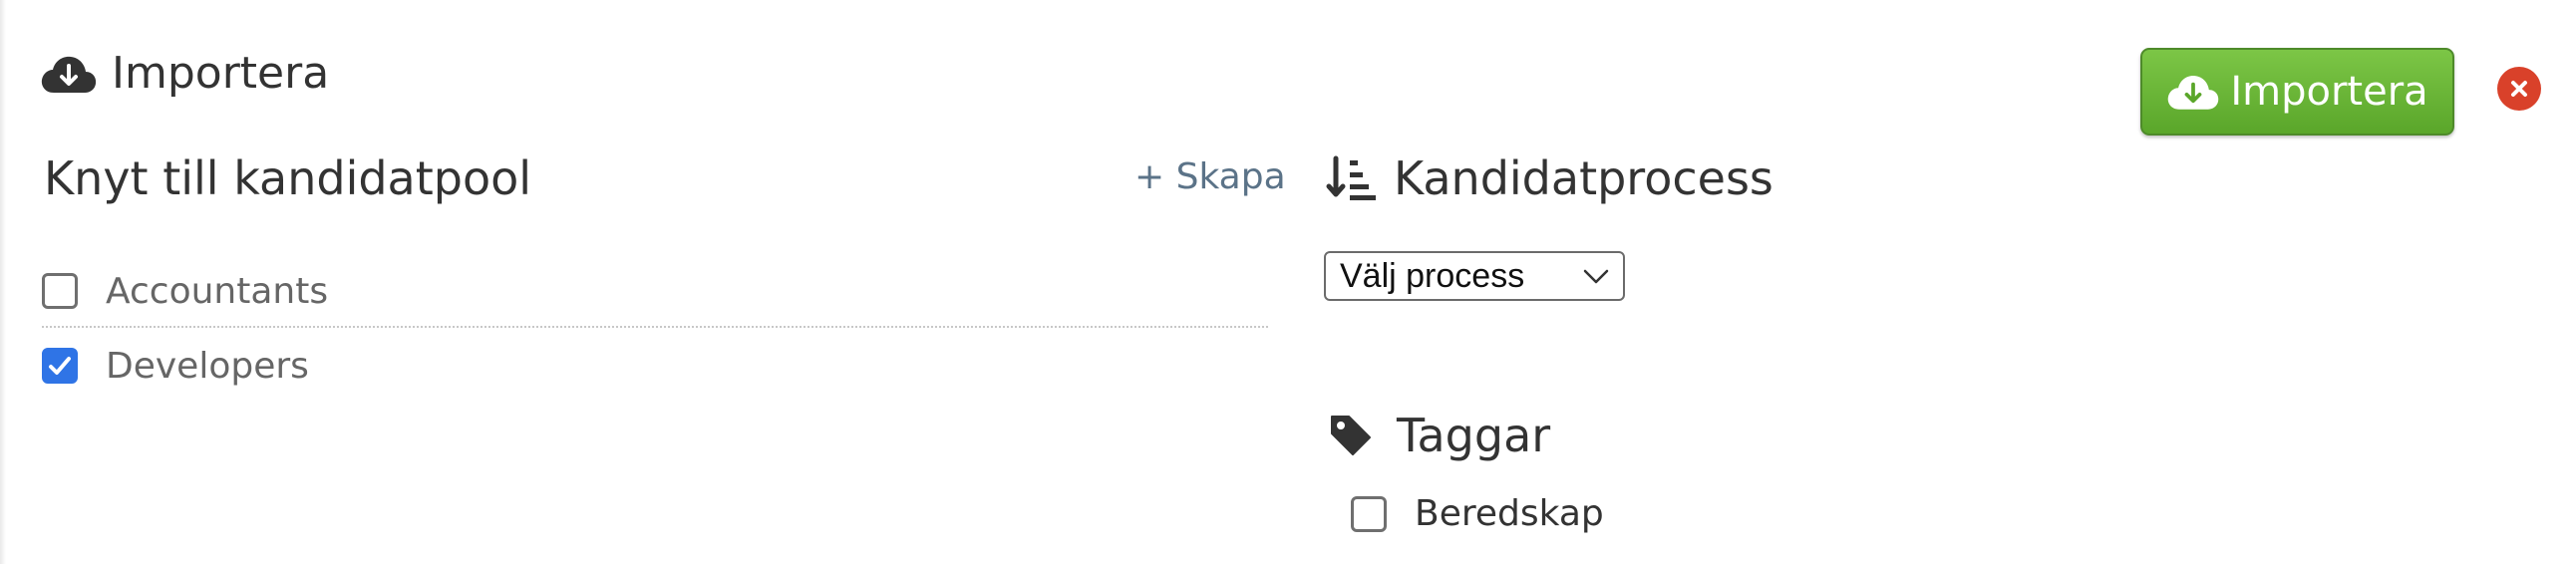  I want to click on page-title-text: Importera, so click(221, 73).